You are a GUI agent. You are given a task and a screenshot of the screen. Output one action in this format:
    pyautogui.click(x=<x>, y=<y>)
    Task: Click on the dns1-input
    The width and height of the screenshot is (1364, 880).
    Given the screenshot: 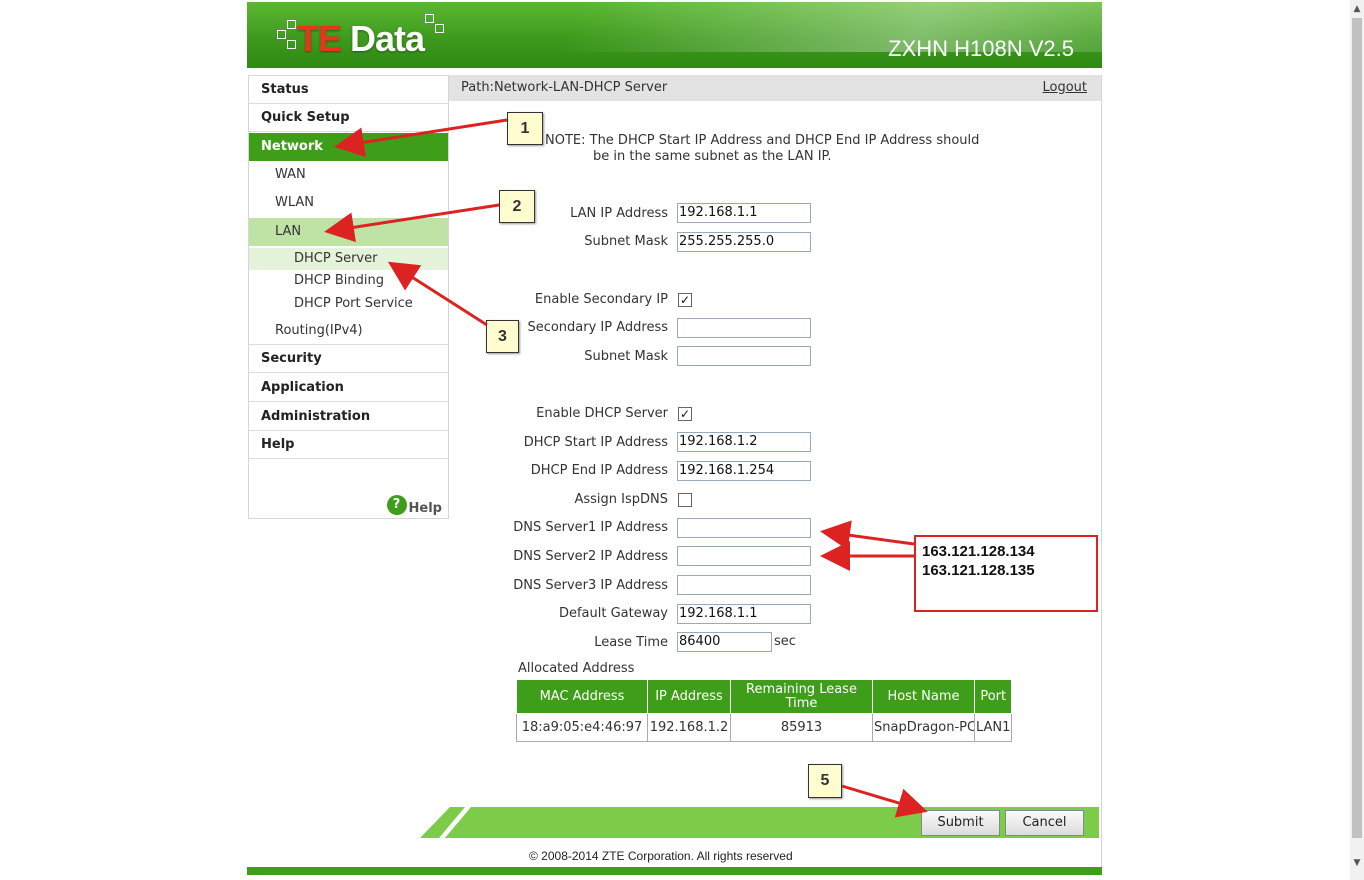 What is the action you would take?
    pyautogui.click(x=744, y=528)
    